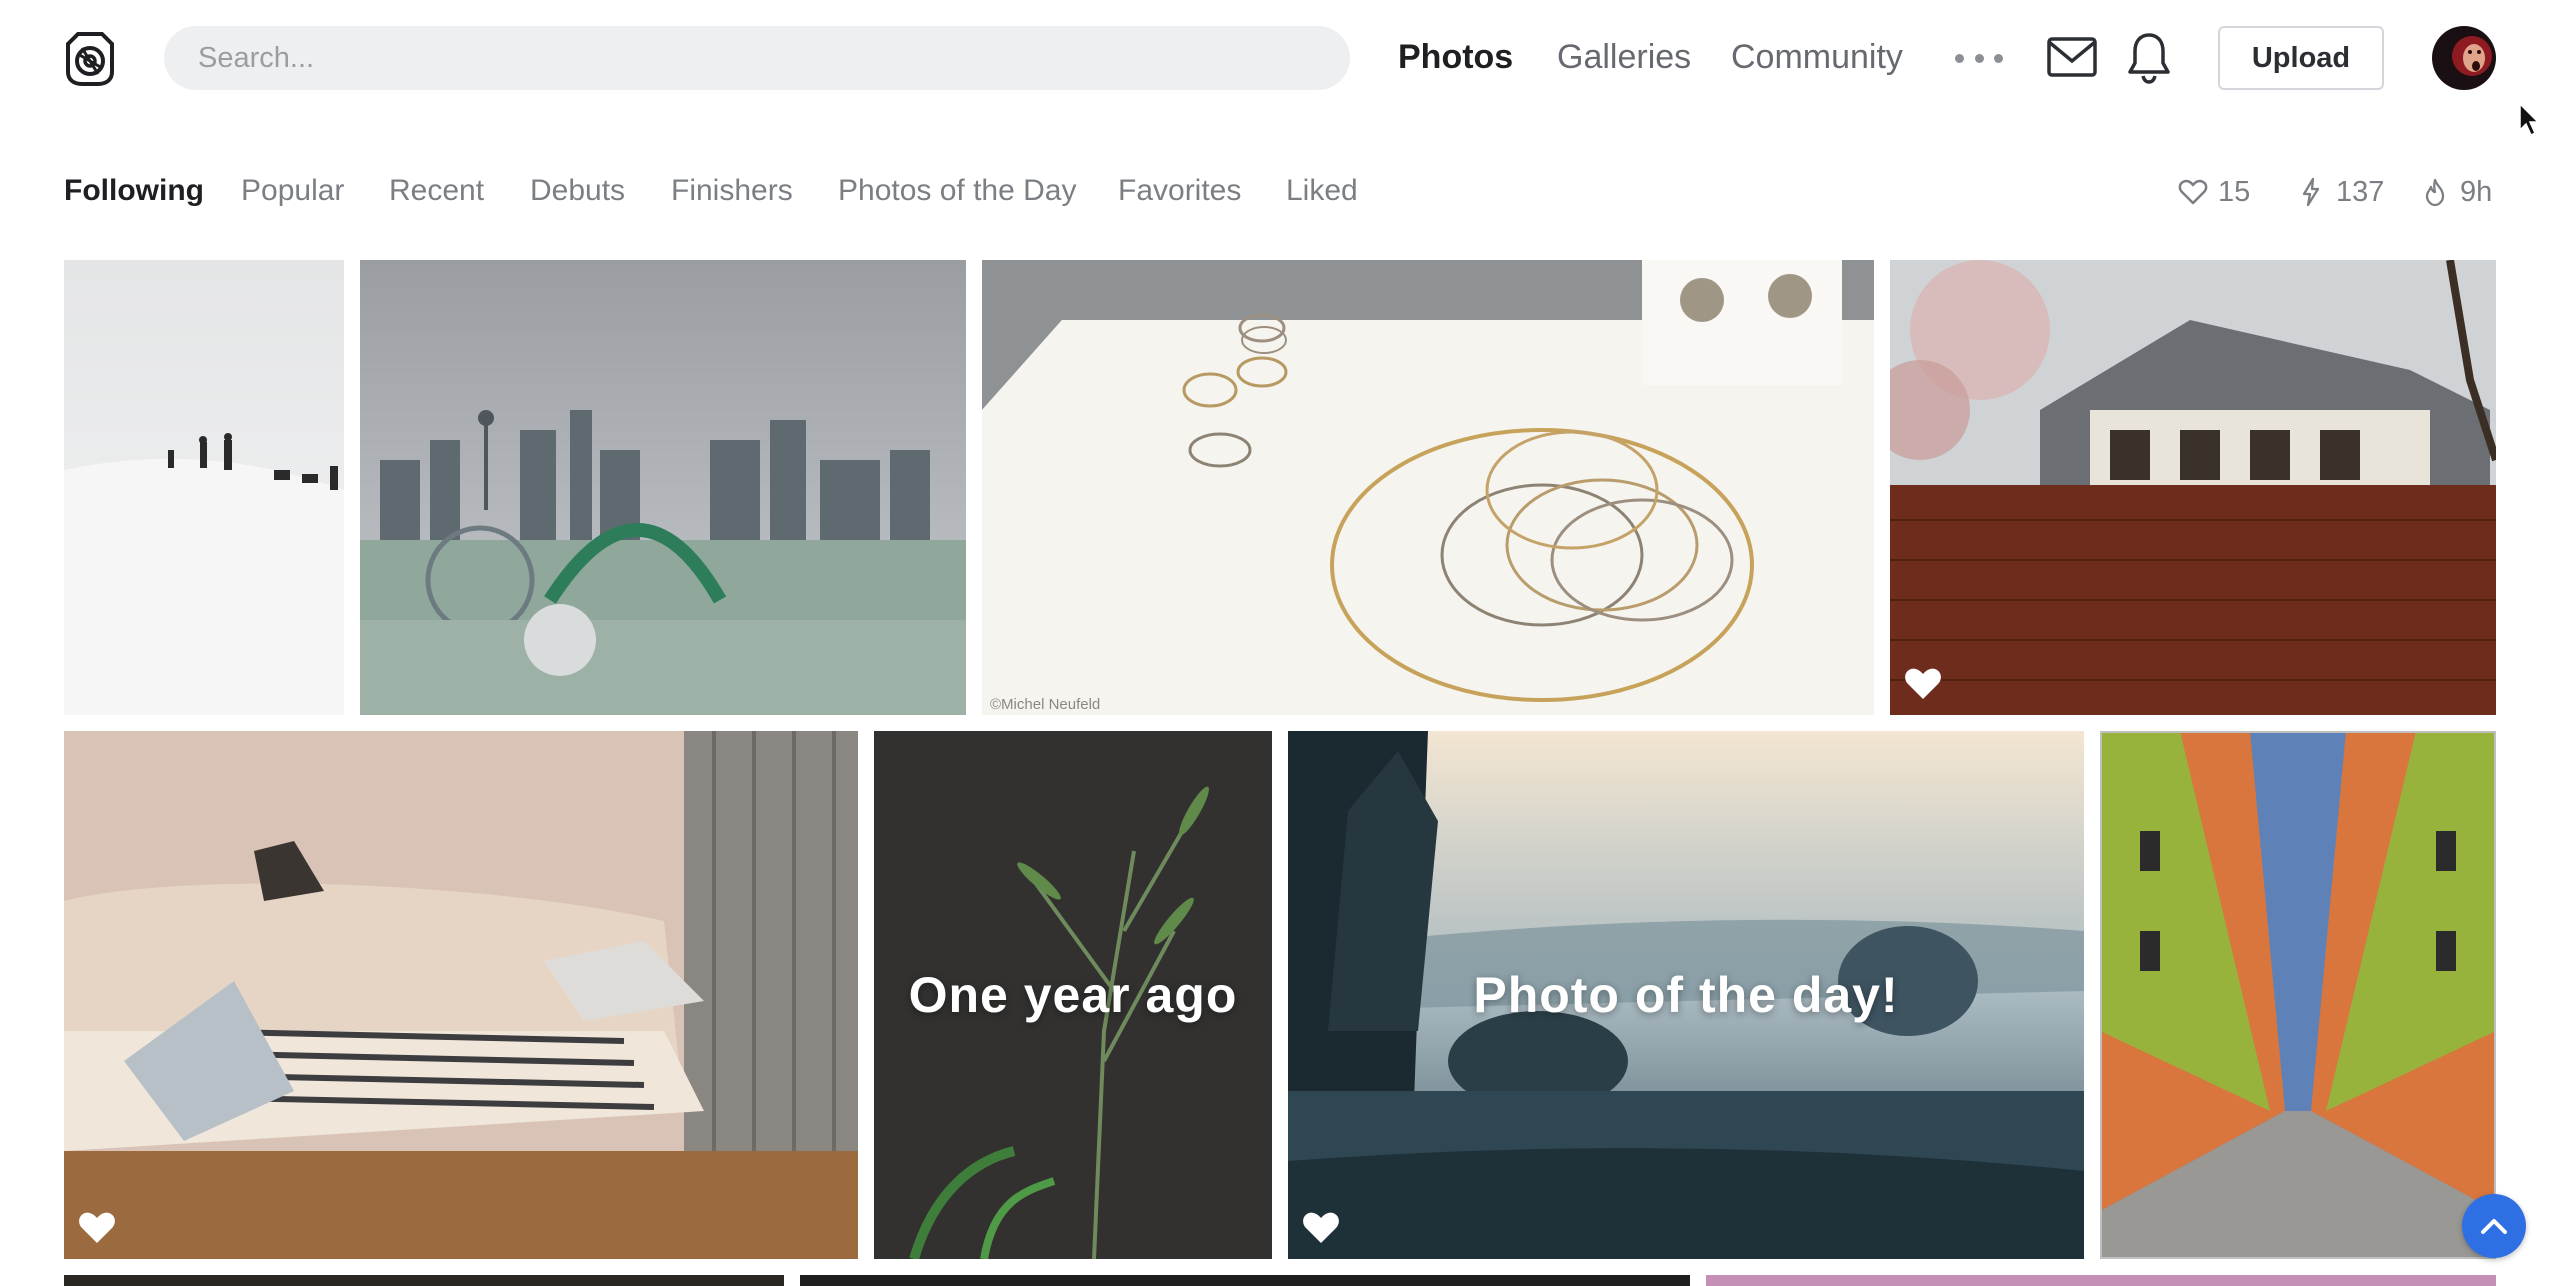 The height and width of the screenshot is (1286, 2554). What do you see at coordinates (436, 191) in the screenshot?
I see `tab-recent: Recent` at bounding box center [436, 191].